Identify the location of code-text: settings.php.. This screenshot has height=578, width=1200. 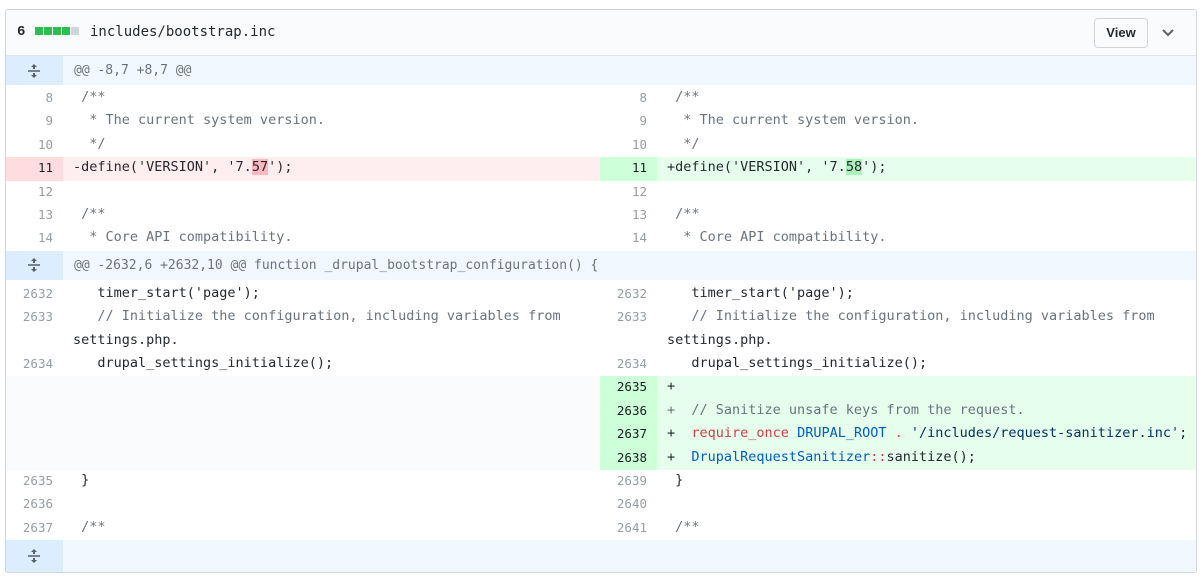
(720, 339).